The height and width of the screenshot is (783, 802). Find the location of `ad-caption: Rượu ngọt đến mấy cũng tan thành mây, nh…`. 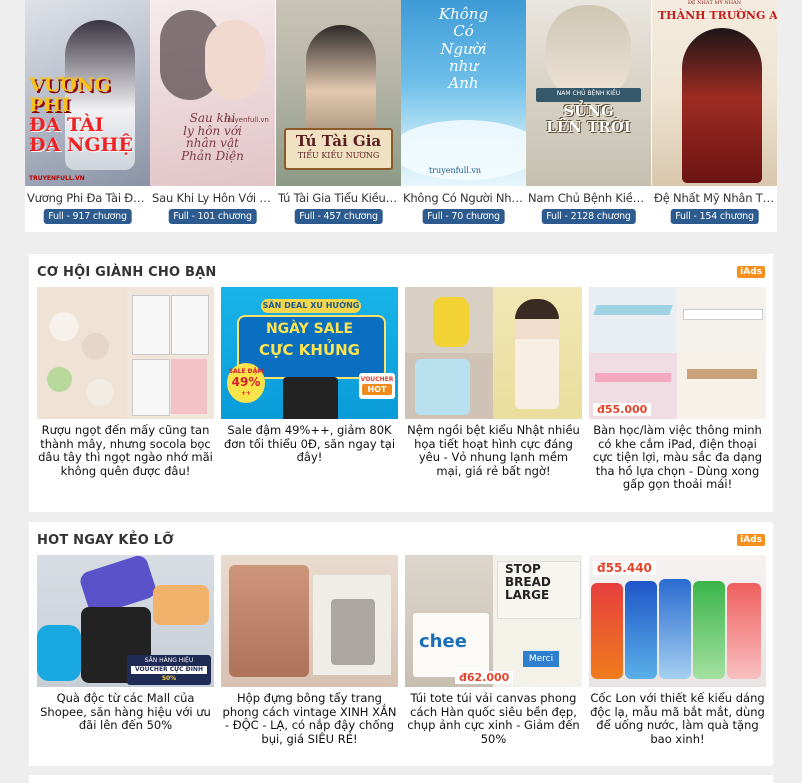

ad-caption: Rượu ngọt đến mấy cũng tan thành mây, nh… is located at coordinates (125, 450).